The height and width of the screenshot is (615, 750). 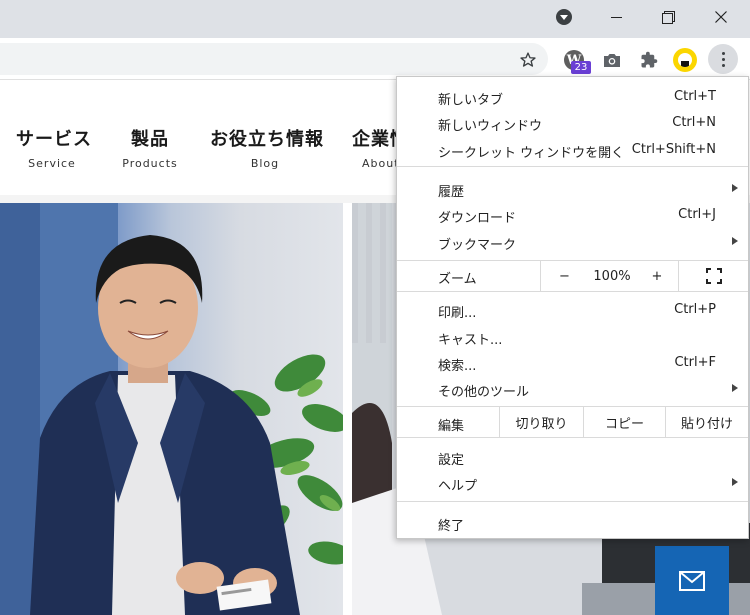 What do you see at coordinates (451, 192) in the screenshot?
I see `menu-item-label: 履歴` at bounding box center [451, 192].